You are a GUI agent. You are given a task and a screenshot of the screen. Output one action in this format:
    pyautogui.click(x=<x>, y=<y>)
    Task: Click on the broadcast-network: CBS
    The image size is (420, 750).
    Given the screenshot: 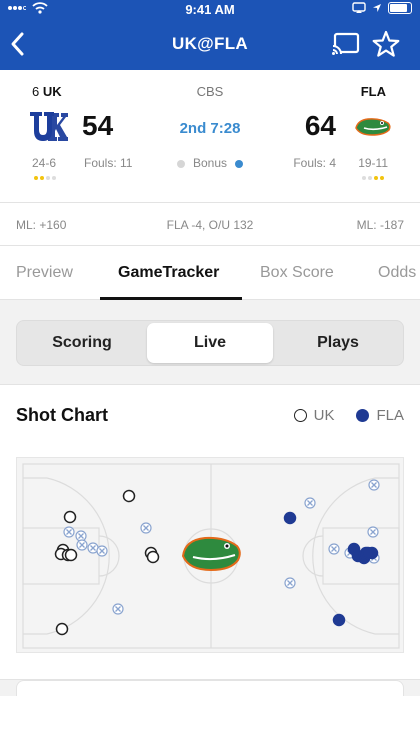 What is the action you would take?
    pyautogui.click(x=210, y=91)
    